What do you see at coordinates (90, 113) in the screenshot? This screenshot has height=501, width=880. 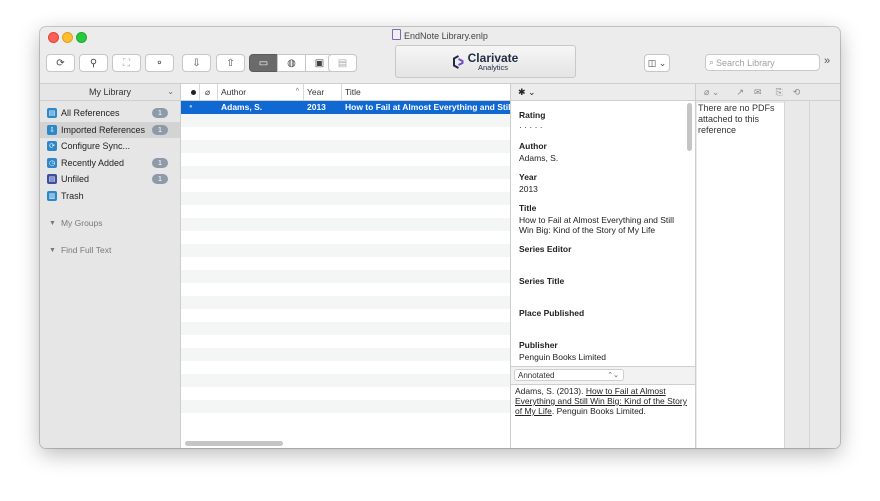 I see `sidebar-item-label: All References` at bounding box center [90, 113].